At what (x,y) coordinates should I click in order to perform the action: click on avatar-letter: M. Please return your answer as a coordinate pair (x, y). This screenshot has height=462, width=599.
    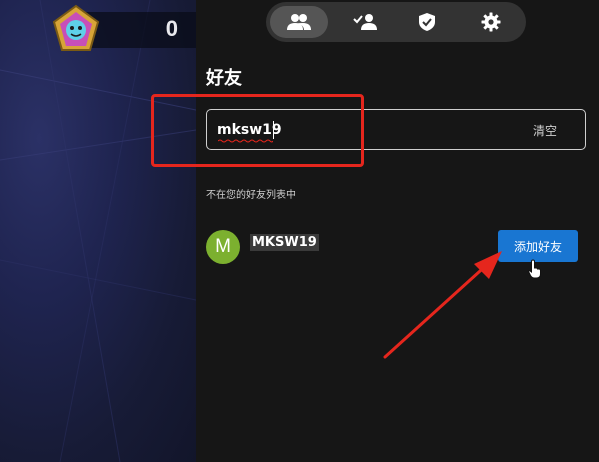
    Looking at the image, I should click on (223, 246).